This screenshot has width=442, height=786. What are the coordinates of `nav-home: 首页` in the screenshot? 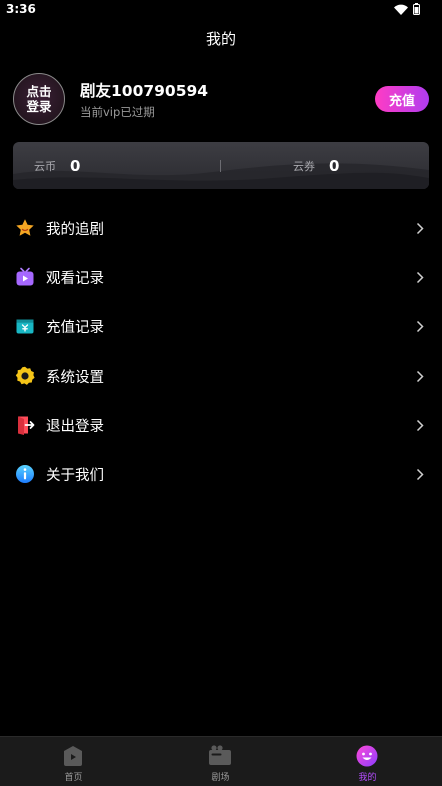 It's located at (73, 761).